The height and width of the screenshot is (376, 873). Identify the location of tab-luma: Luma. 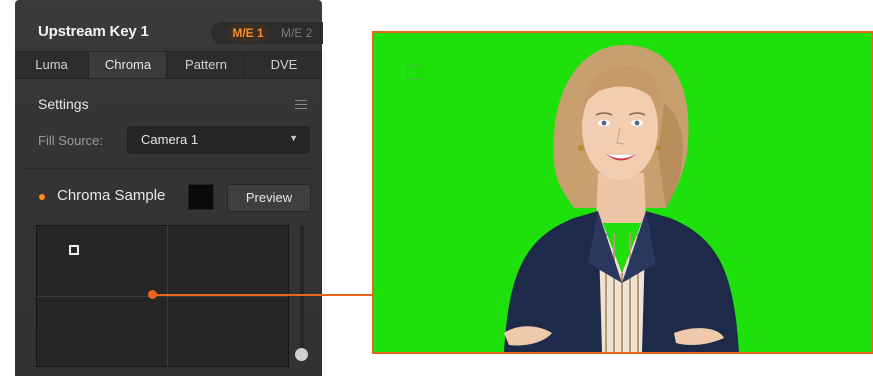
(51, 65).